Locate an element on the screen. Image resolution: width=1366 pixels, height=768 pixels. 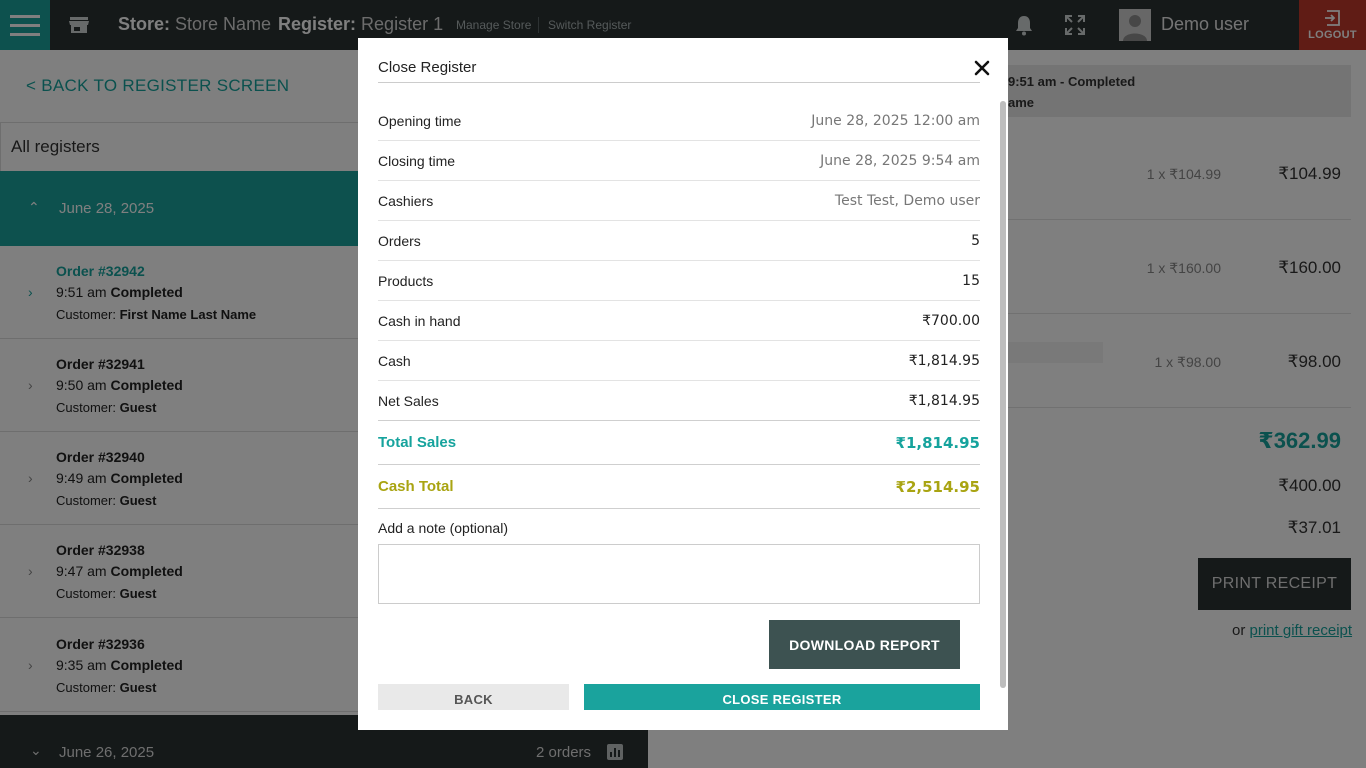
summary-label: Closing time is located at coordinates (417, 160).